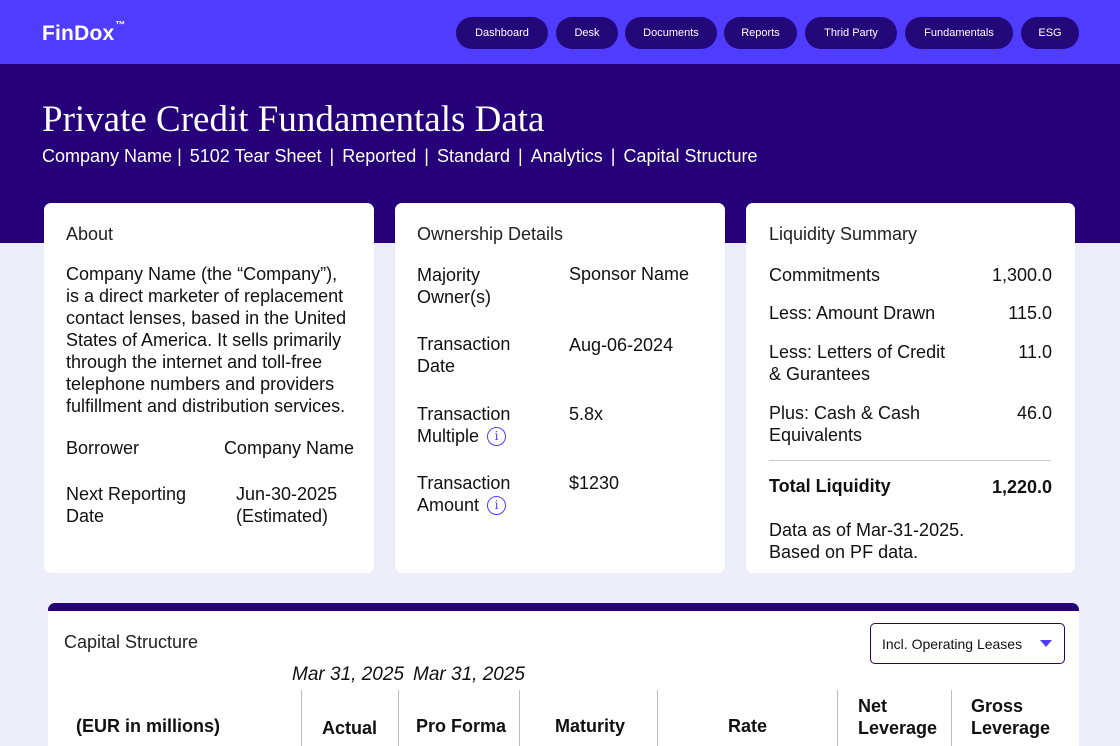 This screenshot has height=746, width=1120. What do you see at coordinates (454, 286) in the screenshot?
I see `majority-owner-label: Majority Owner(s)` at bounding box center [454, 286].